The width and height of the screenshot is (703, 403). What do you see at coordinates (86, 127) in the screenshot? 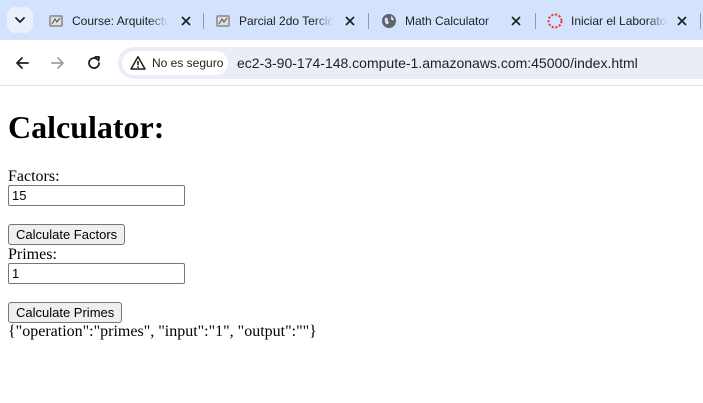
I see `page-title: Calculator:` at bounding box center [86, 127].